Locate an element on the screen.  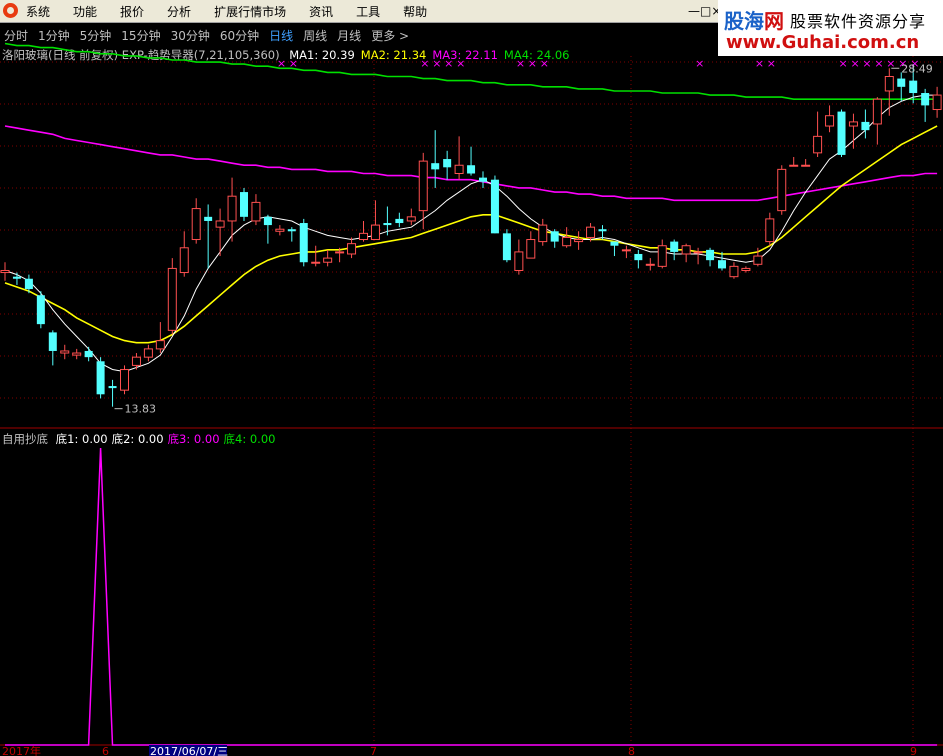
signal-mark-1: × is located at coordinates (293, 63).